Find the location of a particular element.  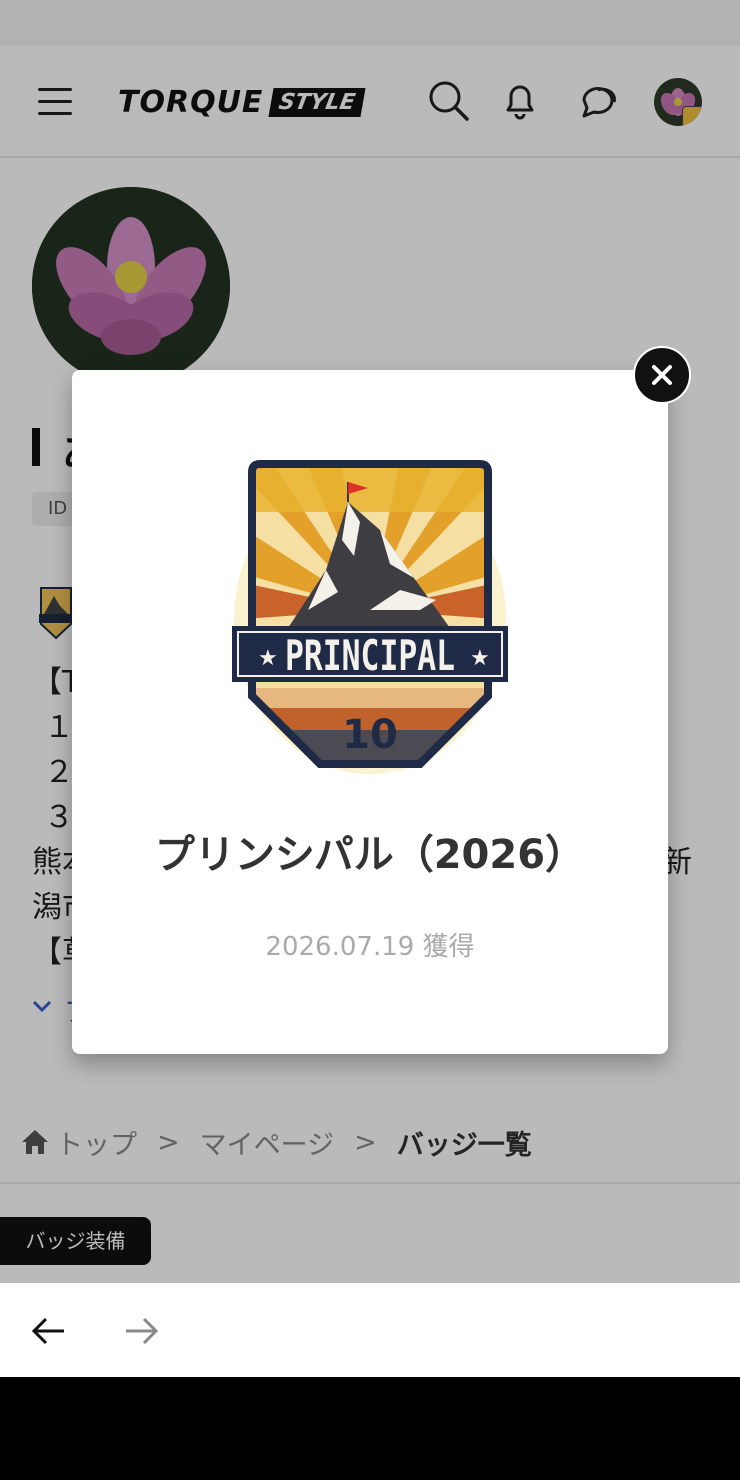

badge-label: PRINCIPAL is located at coordinates (370, 655).